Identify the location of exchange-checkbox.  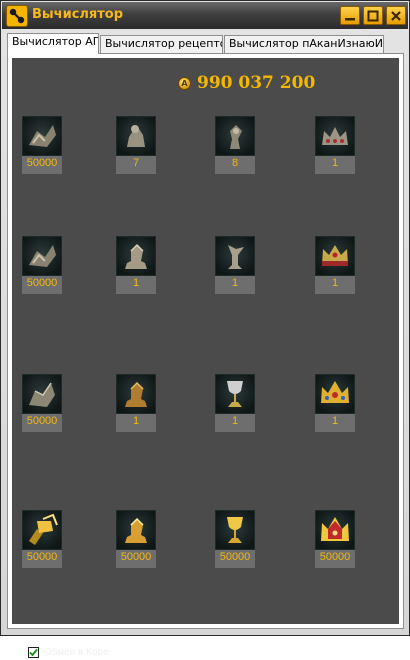
(33, 652).